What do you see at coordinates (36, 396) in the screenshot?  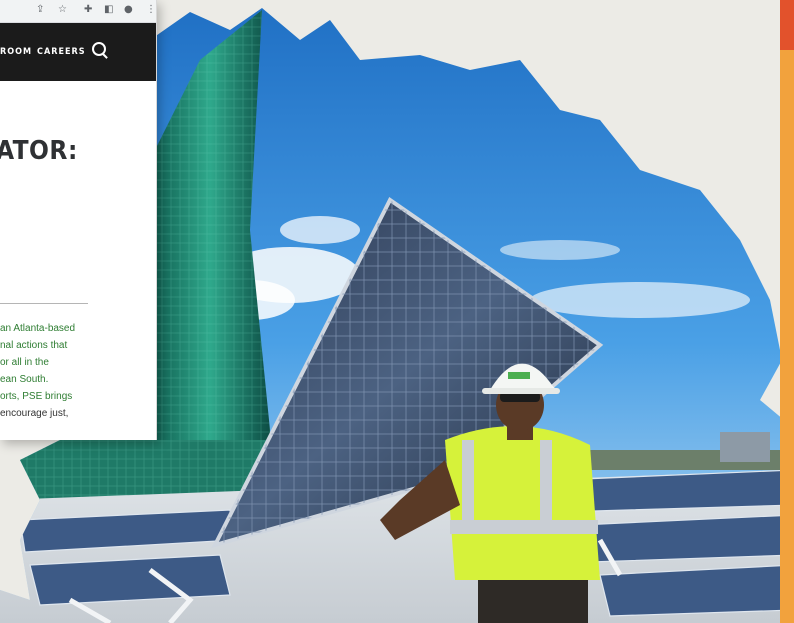 I see `body-line: orts, PSE brings` at bounding box center [36, 396].